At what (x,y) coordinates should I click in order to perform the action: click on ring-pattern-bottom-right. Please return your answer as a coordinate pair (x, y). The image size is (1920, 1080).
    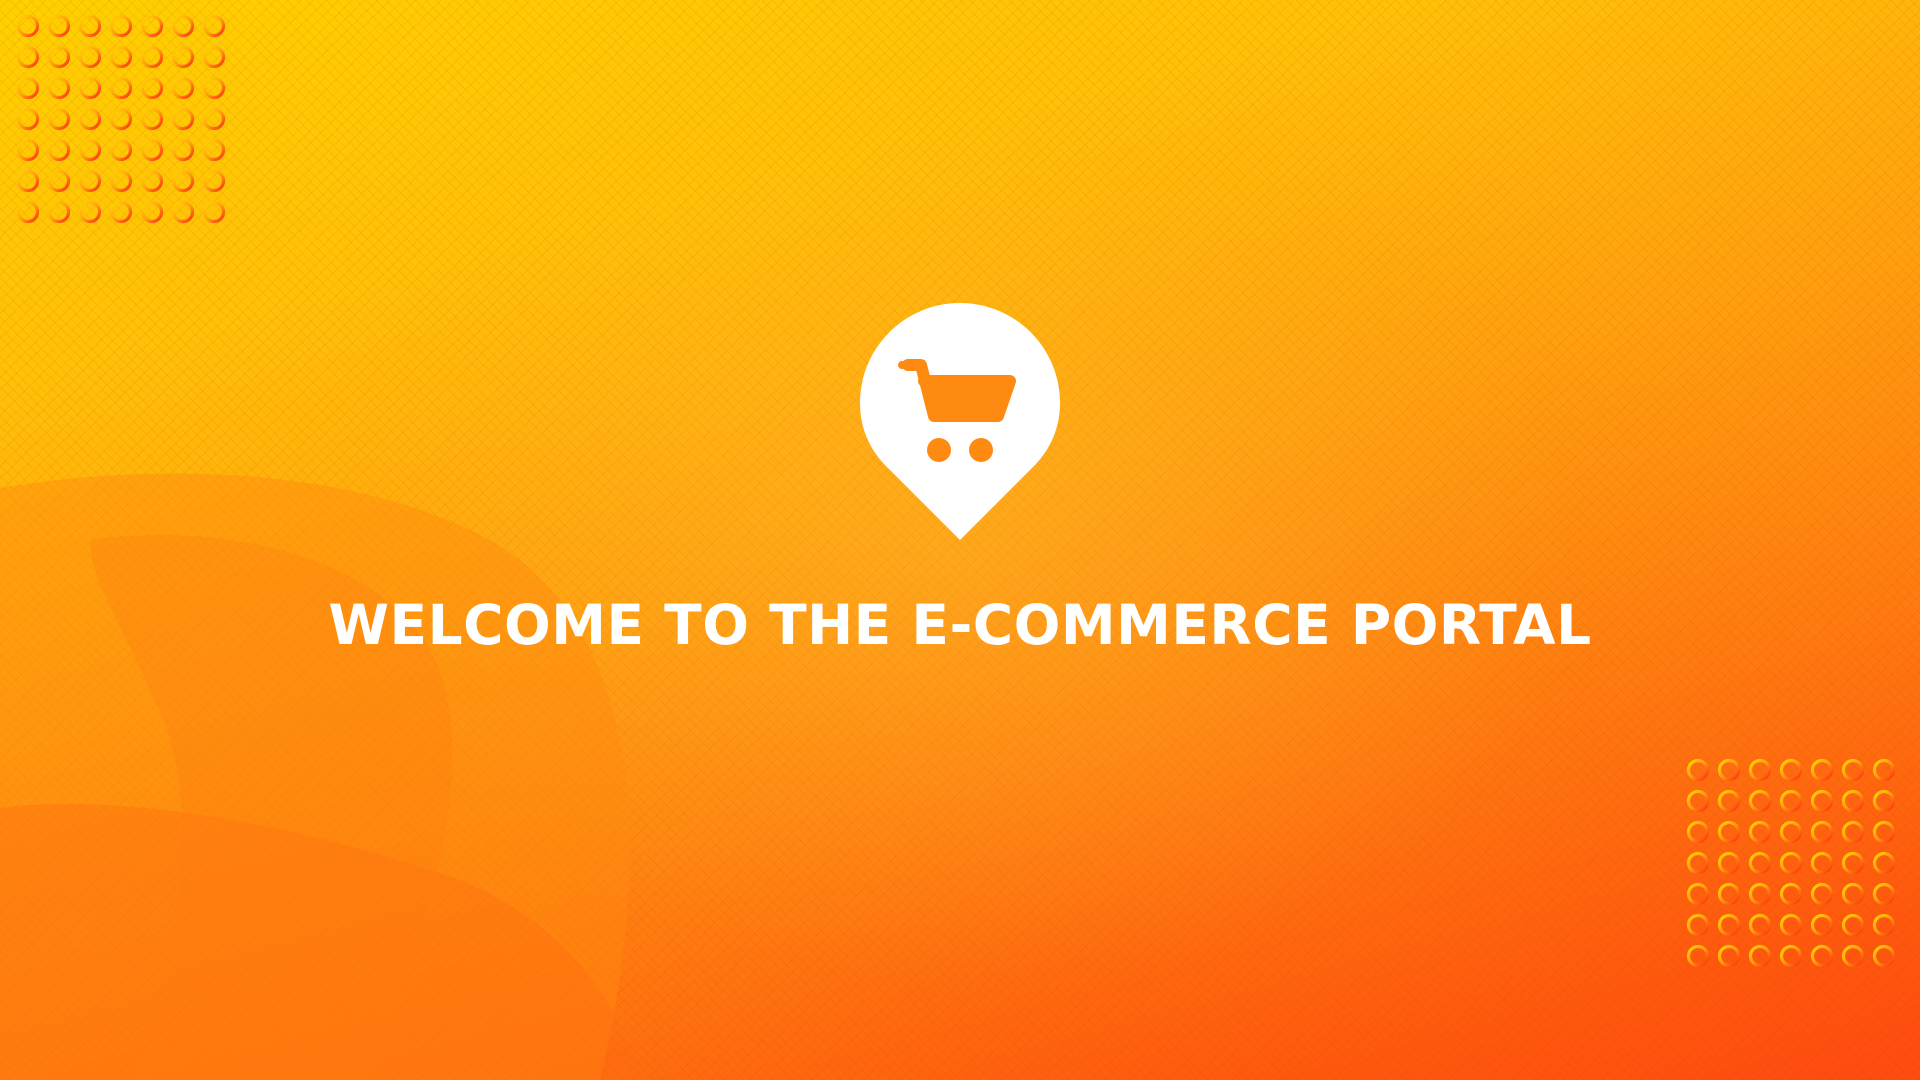
    Looking at the image, I should click on (1791, 863).